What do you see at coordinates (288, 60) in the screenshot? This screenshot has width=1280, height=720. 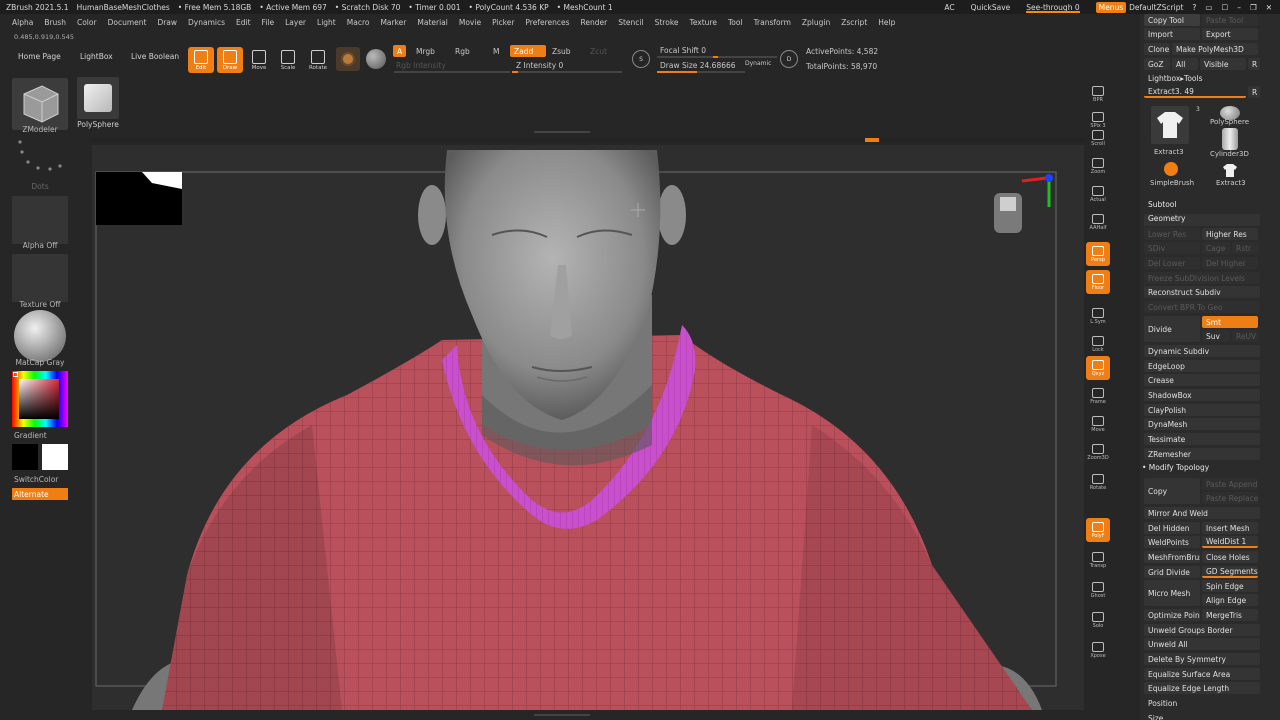 I see `scale-tool-button: Scale` at bounding box center [288, 60].